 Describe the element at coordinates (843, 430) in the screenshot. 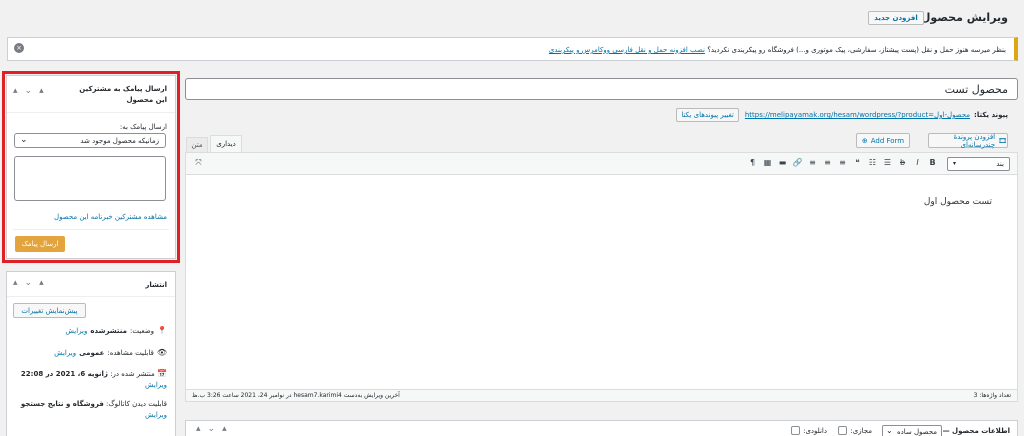

I see `virtual-checkbox` at that location.